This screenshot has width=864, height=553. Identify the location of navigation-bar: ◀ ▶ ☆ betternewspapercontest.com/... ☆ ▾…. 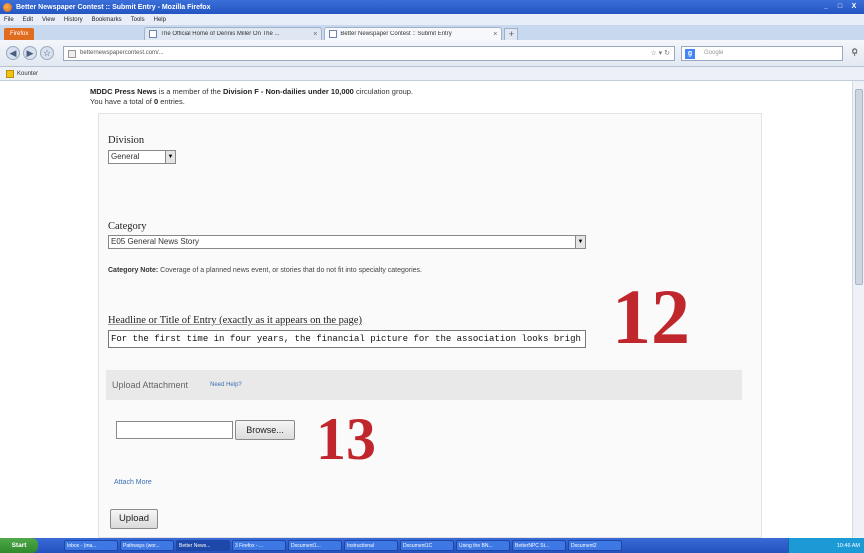
(432, 53).